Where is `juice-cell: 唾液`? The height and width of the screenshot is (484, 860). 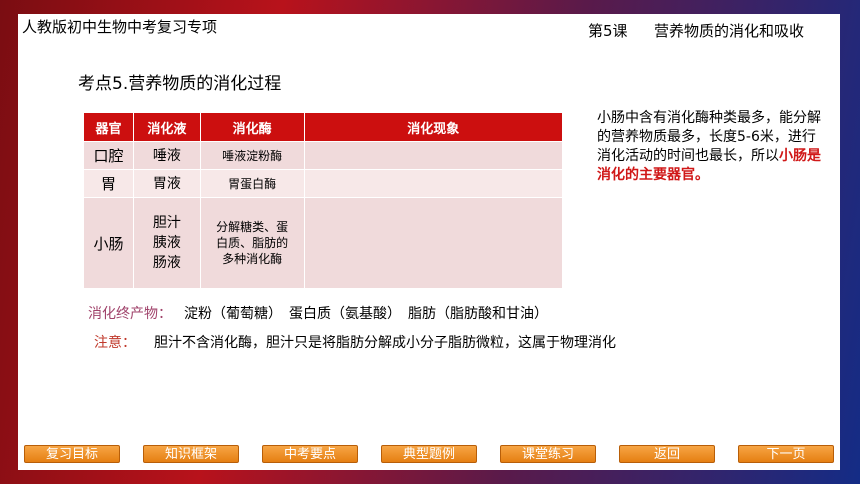 juice-cell: 唾液 is located at coordinates (166, 155).